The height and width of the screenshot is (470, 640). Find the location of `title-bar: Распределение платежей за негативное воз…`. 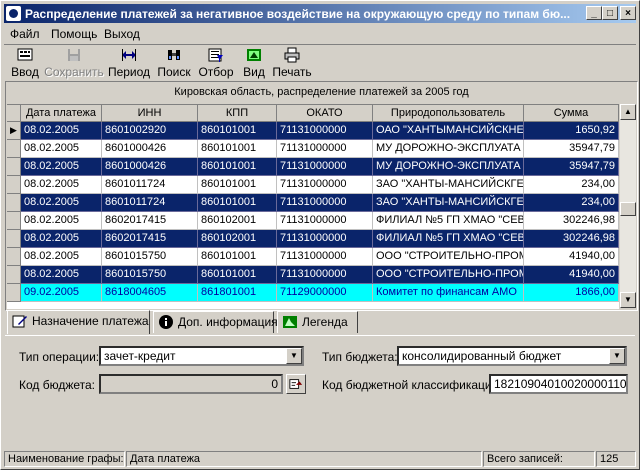

title-bar: Распределение платежей за негативное воз… is located at coordinates (320, 13).